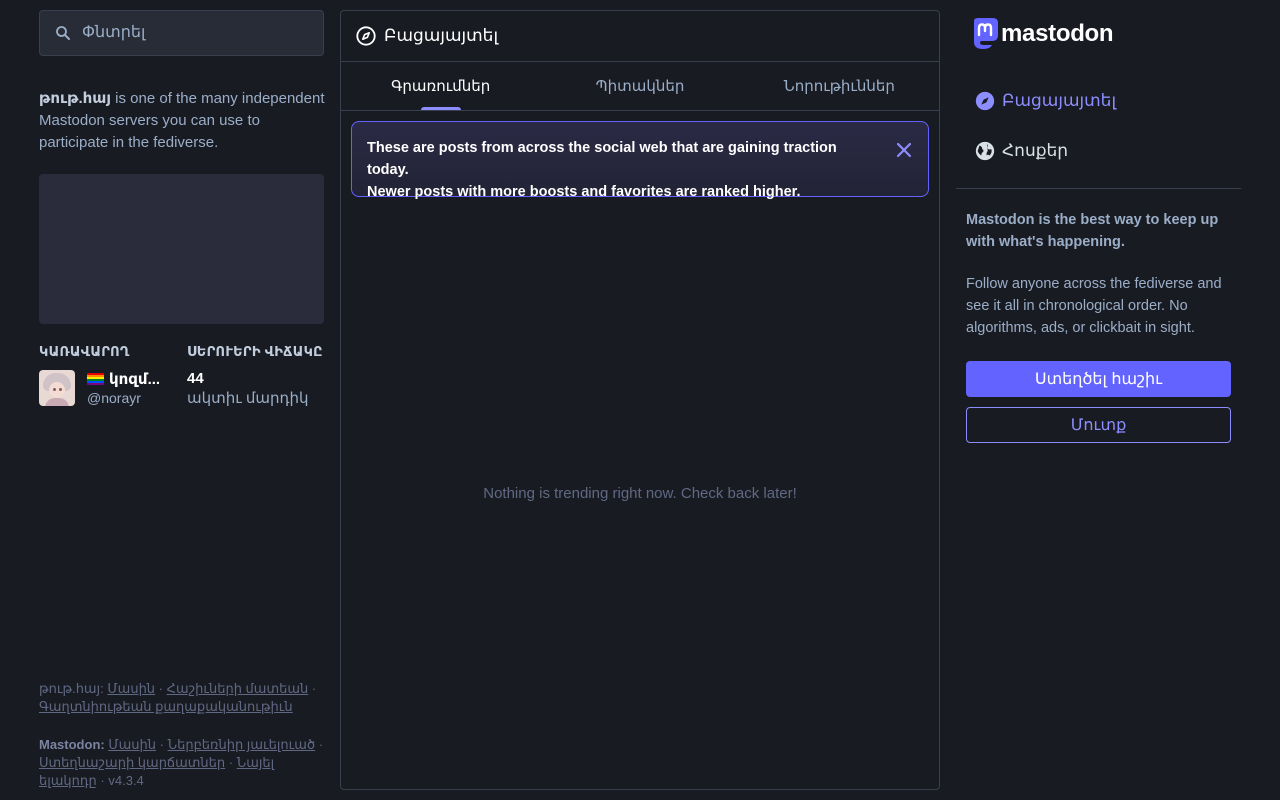  Describe the element at coordinates (904, 150) in the screenshot. I see `close-icon` at that location.